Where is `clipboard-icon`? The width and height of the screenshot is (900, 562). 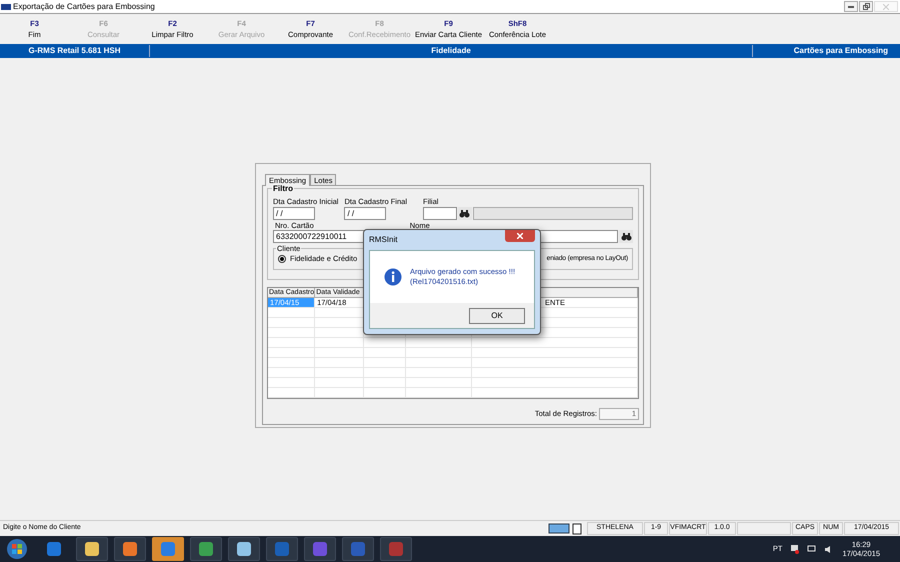
clipboard-icon is located at coordinates (577, 528).